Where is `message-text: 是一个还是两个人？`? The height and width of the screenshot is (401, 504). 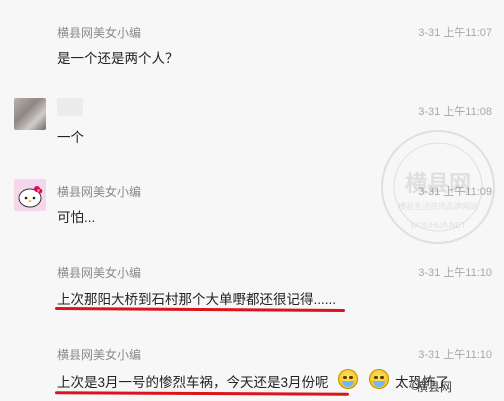
message-text: 是一个还是两个人？ is located at coordinates (118, 58).